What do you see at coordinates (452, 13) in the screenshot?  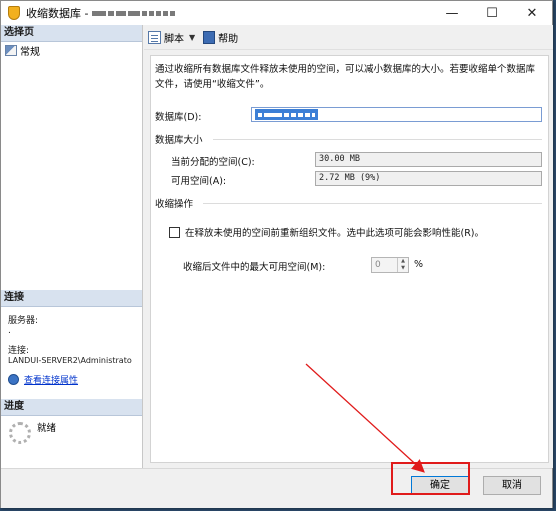 I see `minimize-icon: —` at bounding box center [452, 13].